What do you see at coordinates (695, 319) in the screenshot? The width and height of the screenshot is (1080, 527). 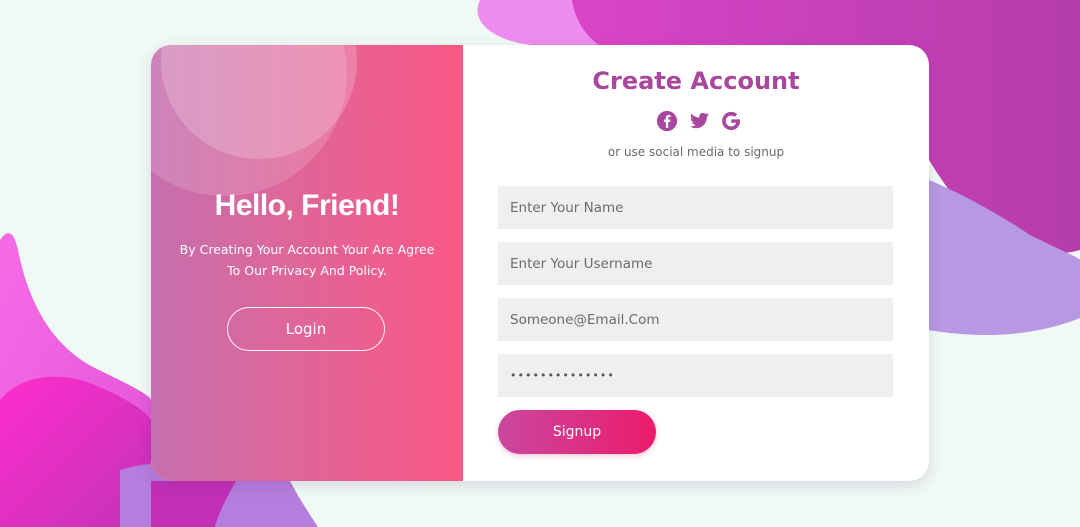 I see `email-field` at bounding box center [695, 319].